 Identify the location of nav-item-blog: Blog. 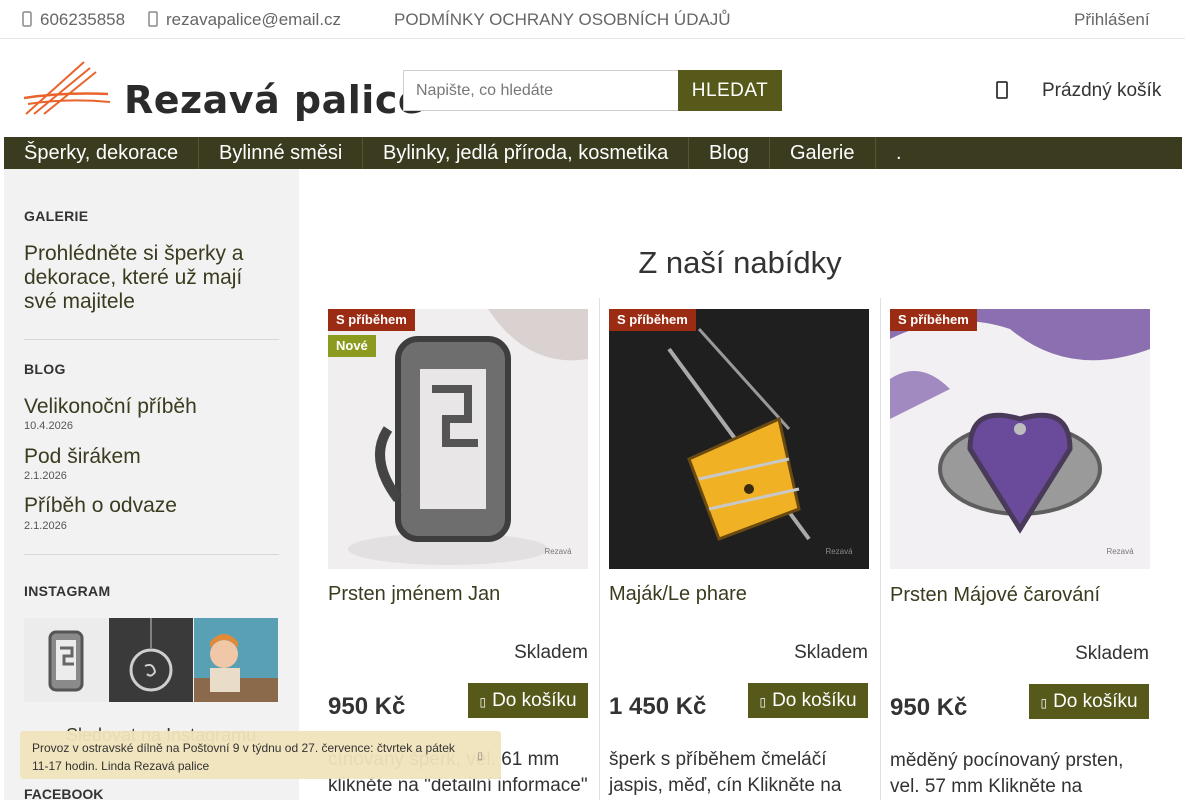
(729, 153).